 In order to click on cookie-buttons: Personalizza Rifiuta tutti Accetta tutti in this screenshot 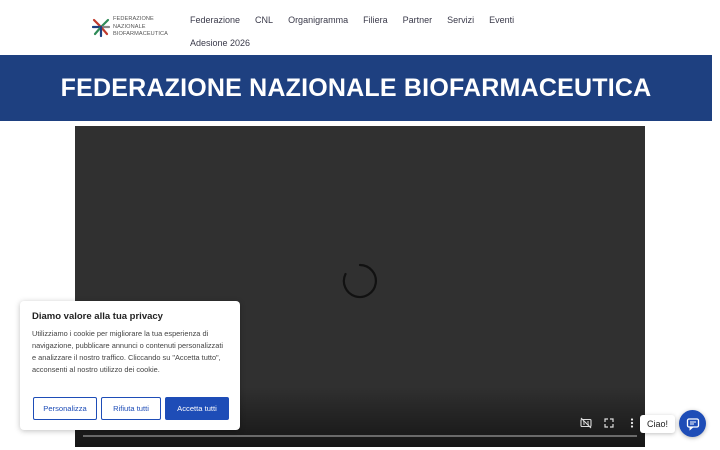, I will do `click(131, 408)`.